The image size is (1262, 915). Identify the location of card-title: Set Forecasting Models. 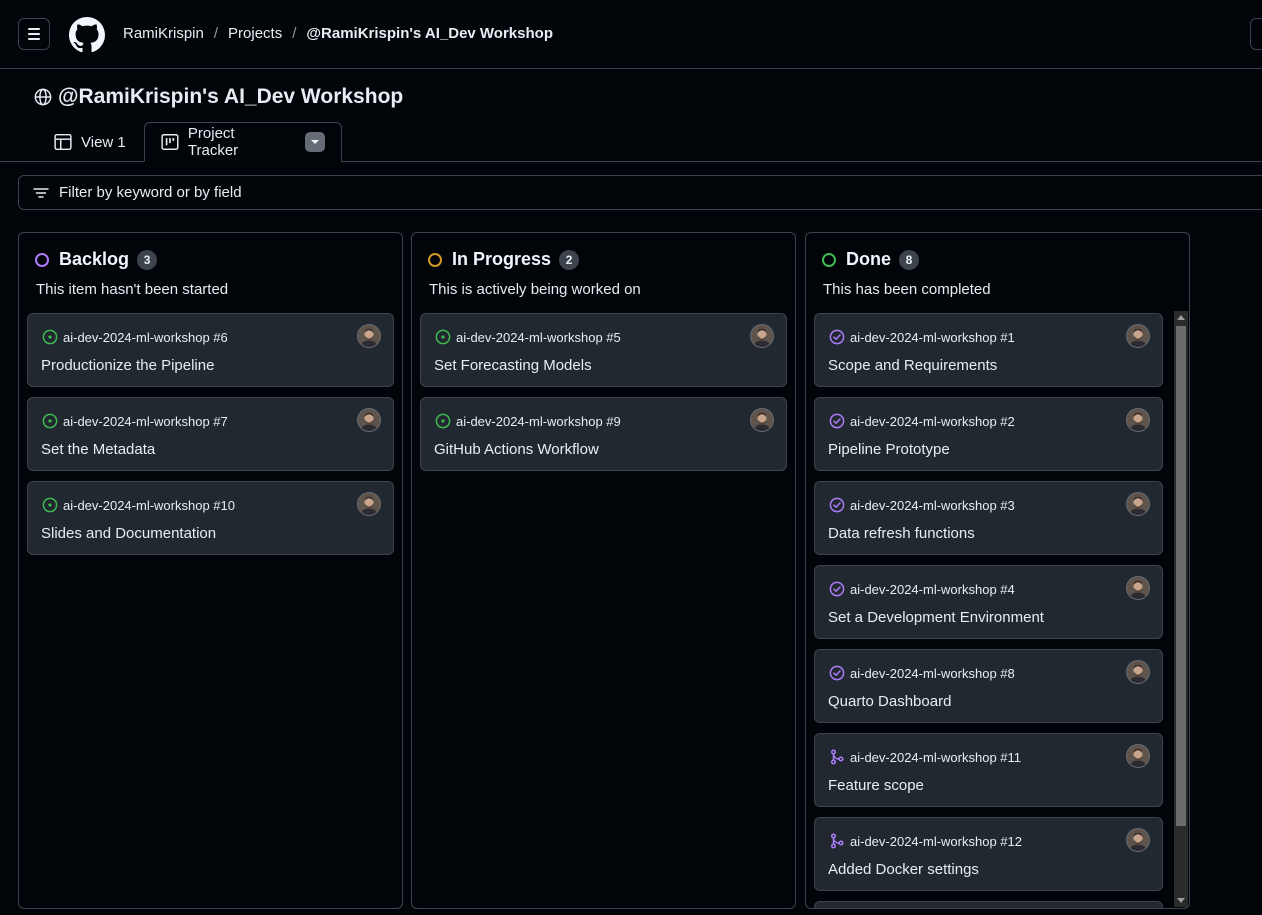
(513, 365).